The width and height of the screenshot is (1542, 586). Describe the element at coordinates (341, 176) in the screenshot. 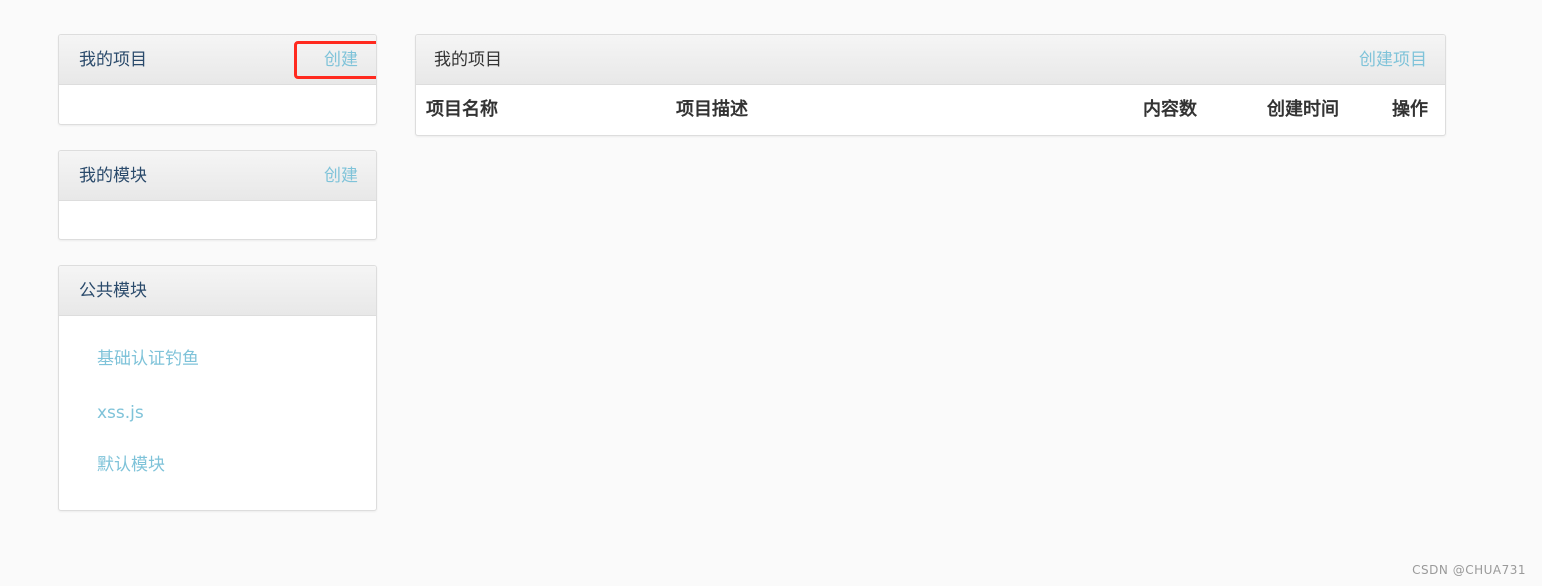

I see `create-module-link: 创建` at that location.